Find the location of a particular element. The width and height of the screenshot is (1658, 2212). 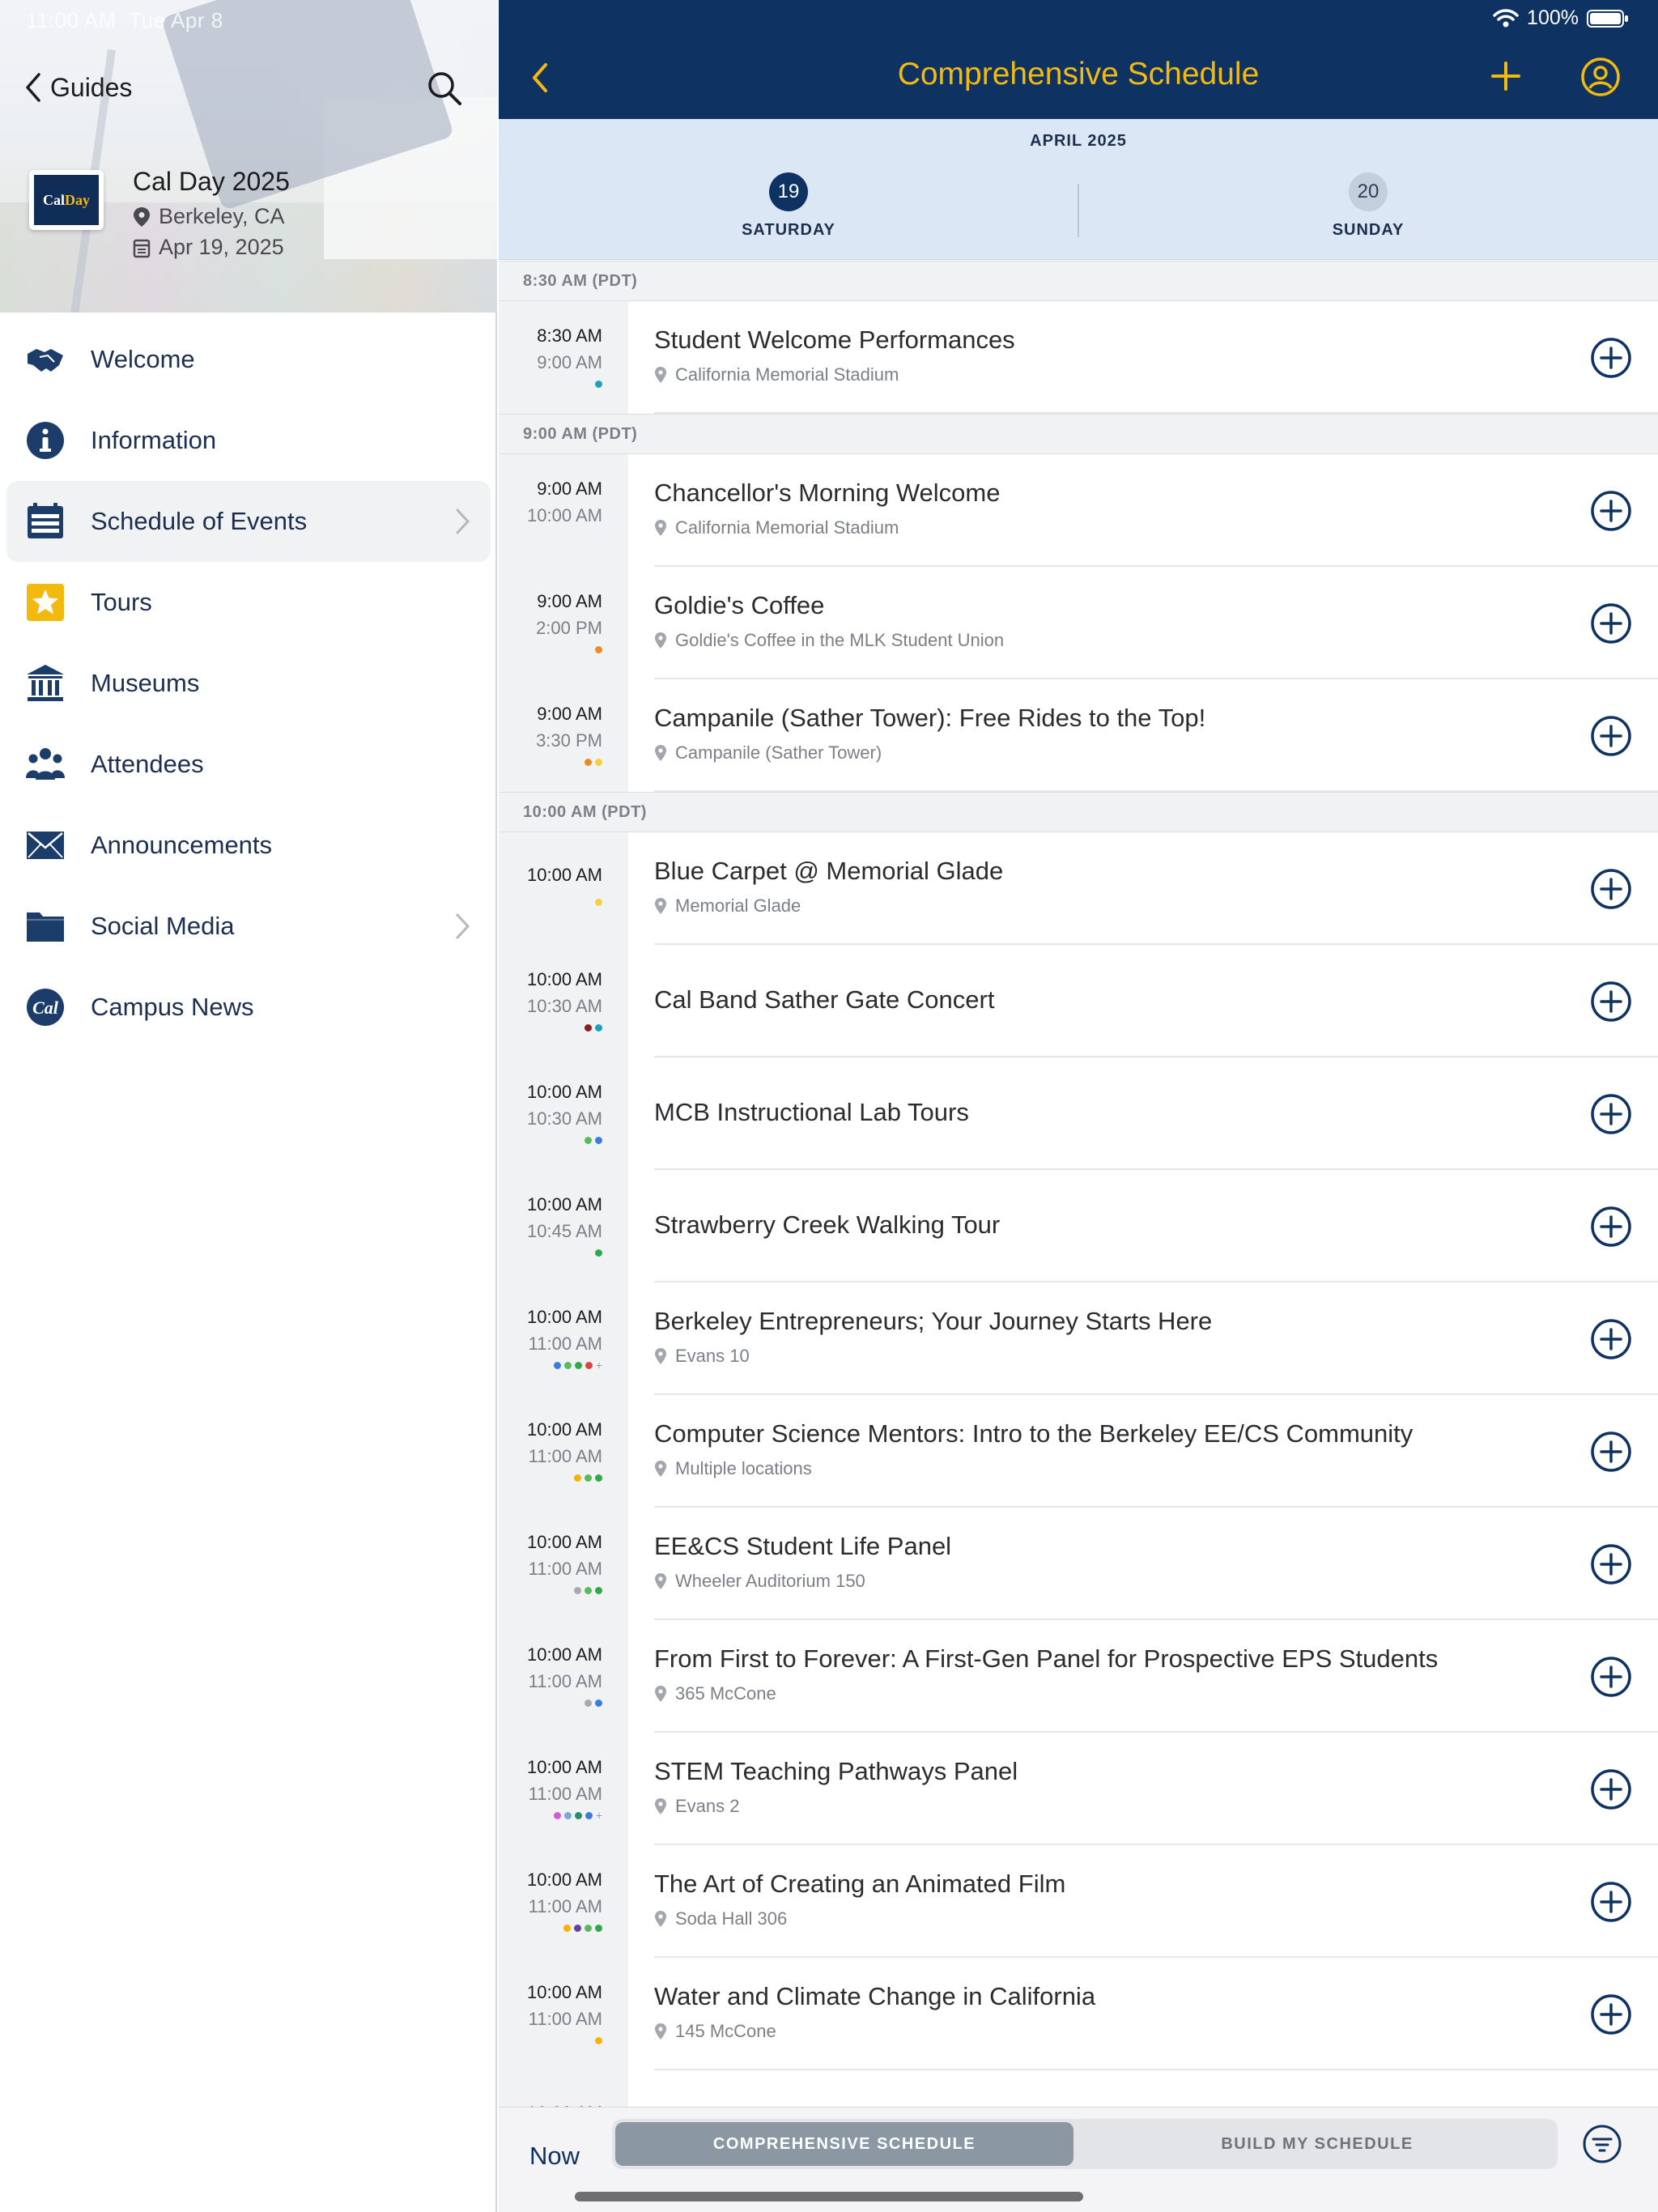

event-time-column: 10:00 AM 11:00 AM + is located at coordinates (563, 1339).